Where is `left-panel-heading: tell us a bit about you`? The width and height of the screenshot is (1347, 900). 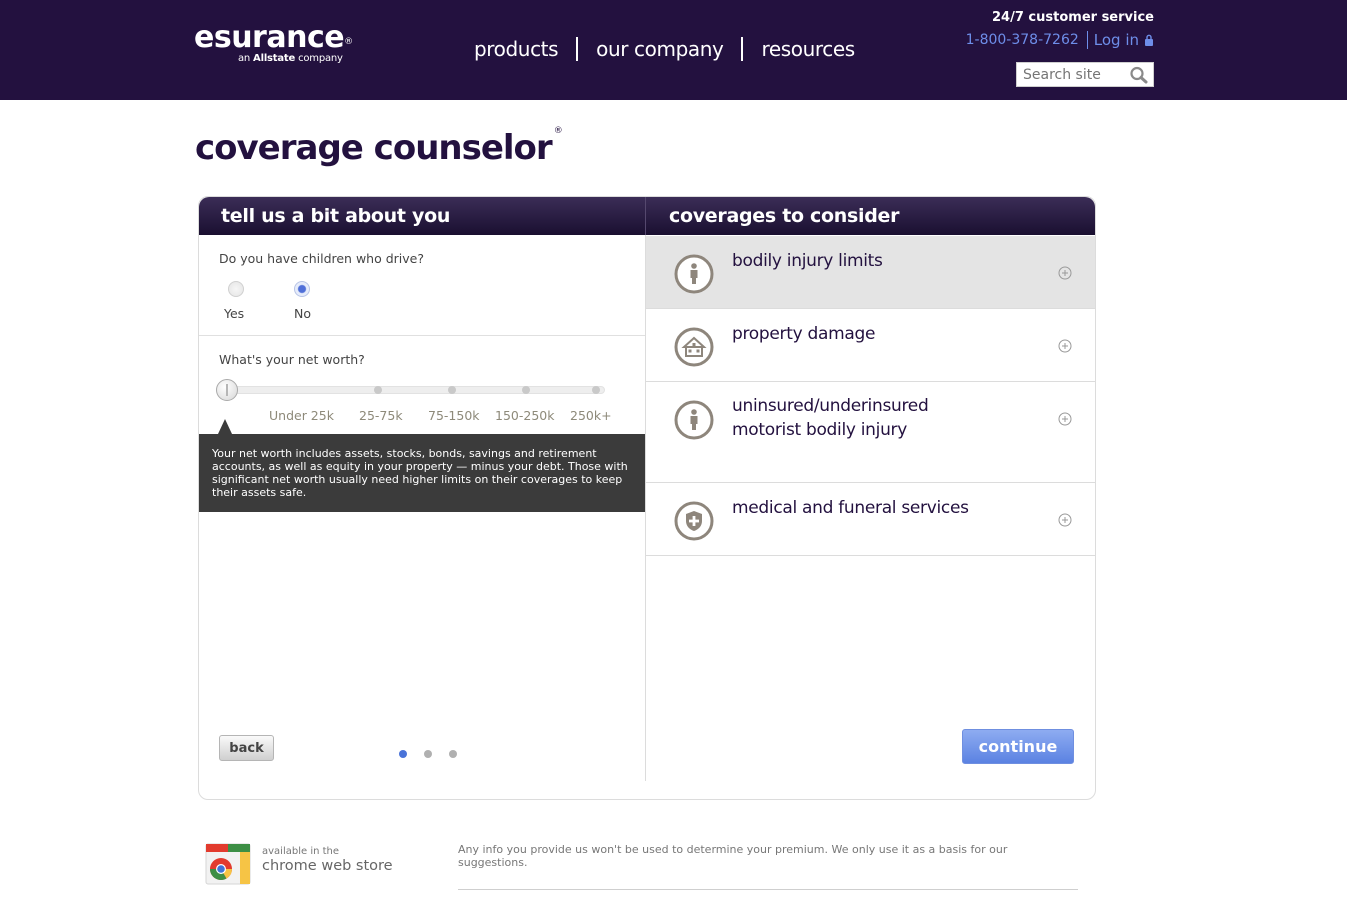
left-panel-heading: tell us a bit about you is located at coordinates (336, 216).